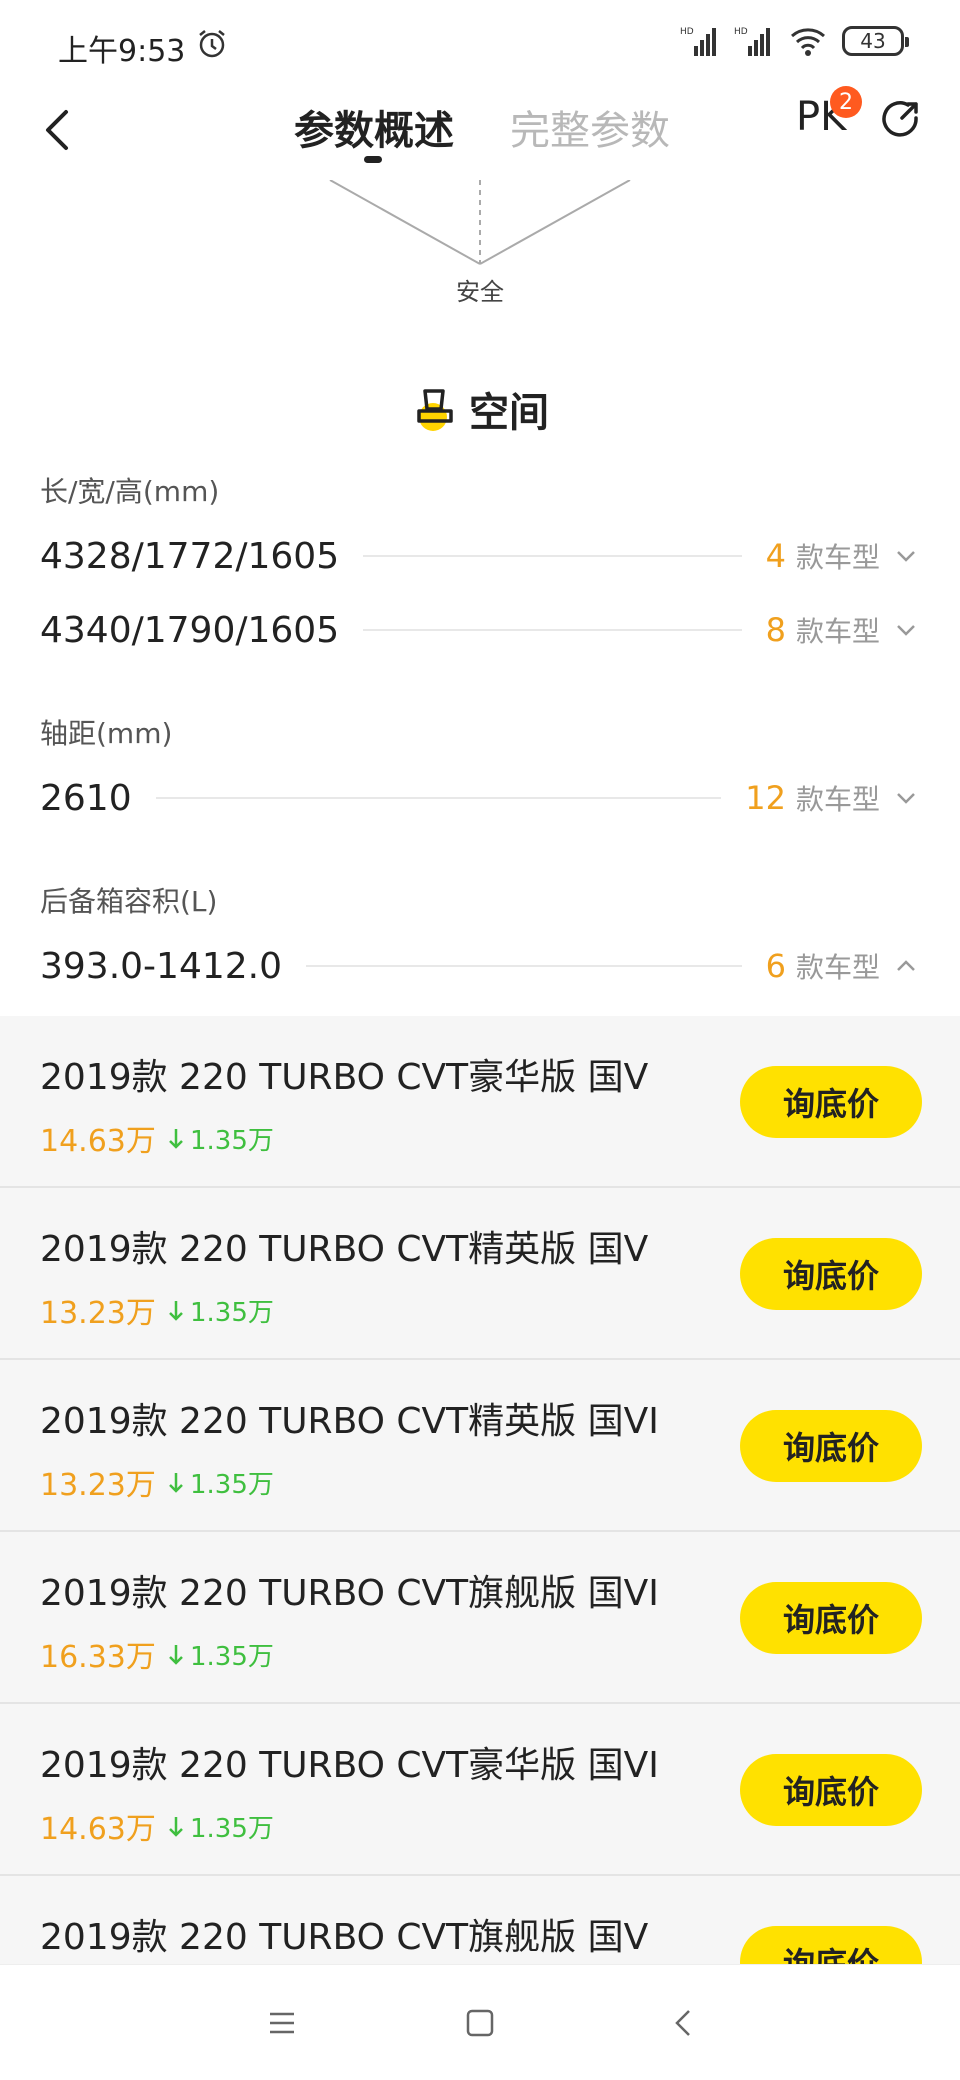  Describe the element at coordinates (808, 42) in the screenshot. I see `wifi-icon` at that location.